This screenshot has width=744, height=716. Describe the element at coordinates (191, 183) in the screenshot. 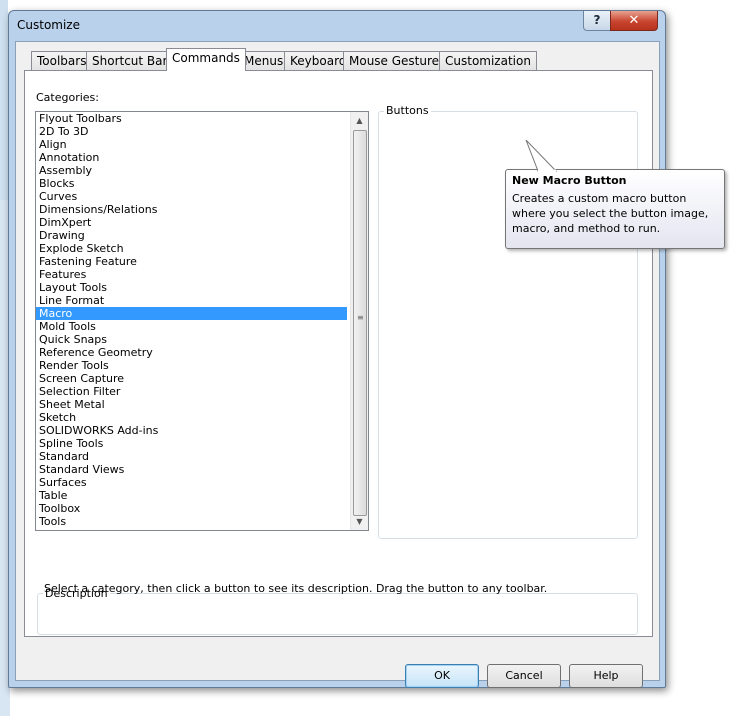

I see `category-item: Blocks` at that location.